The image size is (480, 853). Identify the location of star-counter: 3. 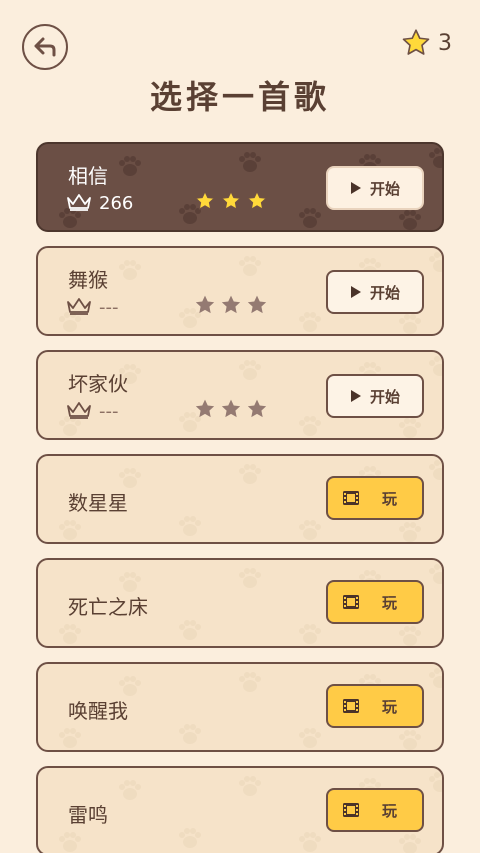
(426, 43).